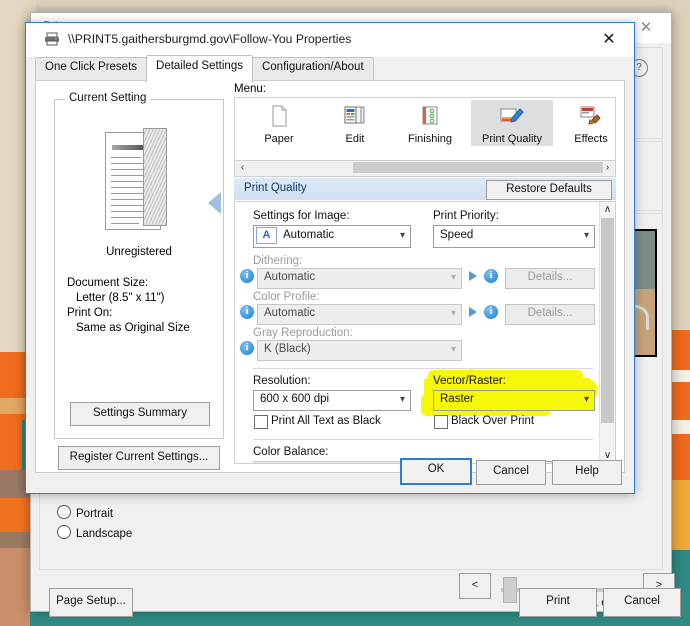  Describe the element at coordinates (436, 471) in the screenshot. I see `ok-button: OK` at that location.